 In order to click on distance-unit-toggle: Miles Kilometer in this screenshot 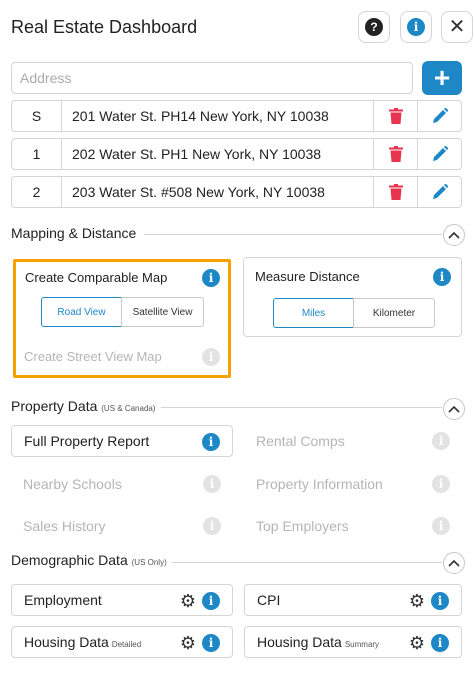, I will do `click(354, 313)`.